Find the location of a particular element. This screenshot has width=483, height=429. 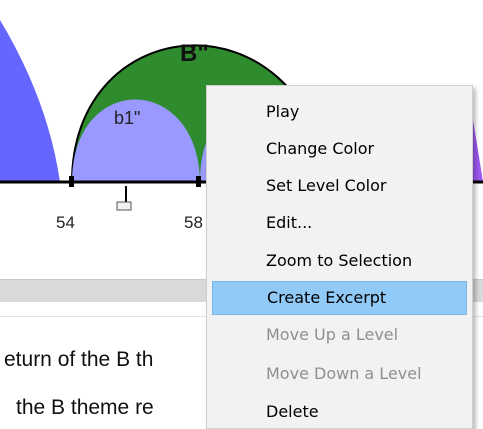

menu-item-zoom-to-selection: Zoom to Selection is located at coordinates (339, 261).